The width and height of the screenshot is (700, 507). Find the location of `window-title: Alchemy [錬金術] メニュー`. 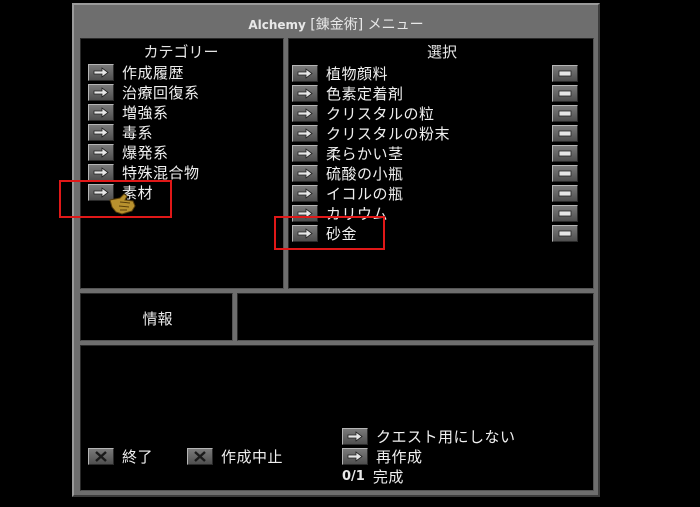

window-title: Alchemy [錬金術] メニュー is located at coordinates (336, 24).